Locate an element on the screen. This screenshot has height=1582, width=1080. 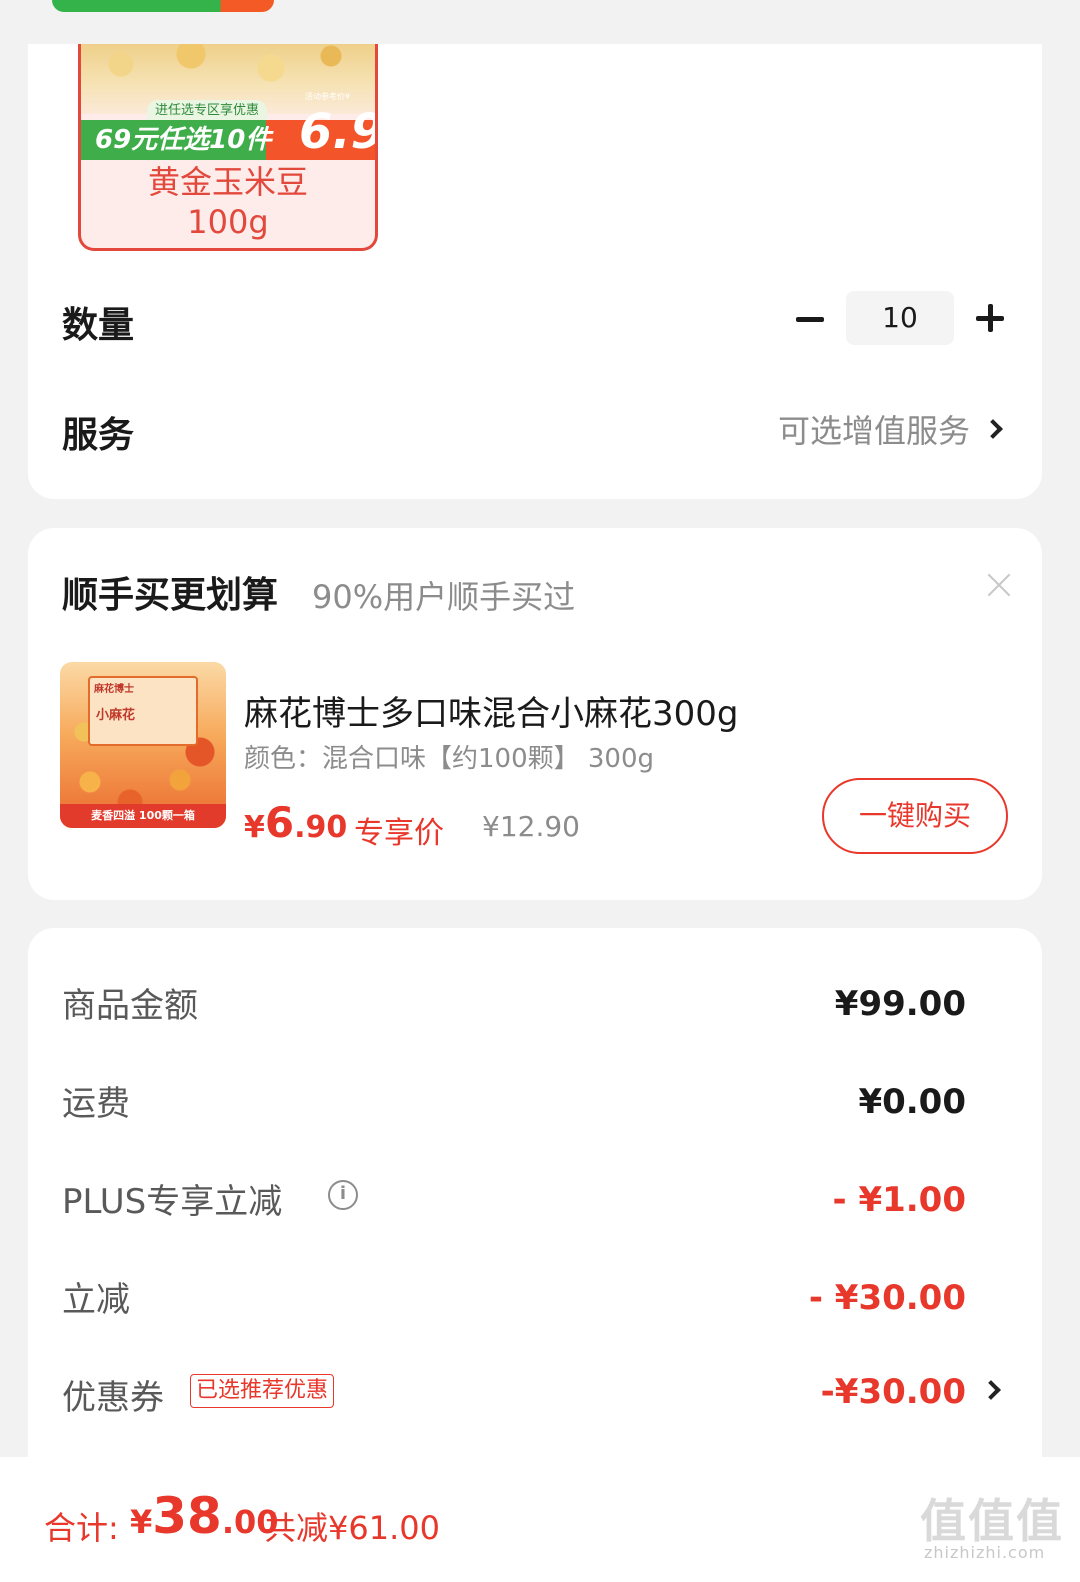
plus-discount-label: PLUS专享立减 is located at coordinates (172, 1202).